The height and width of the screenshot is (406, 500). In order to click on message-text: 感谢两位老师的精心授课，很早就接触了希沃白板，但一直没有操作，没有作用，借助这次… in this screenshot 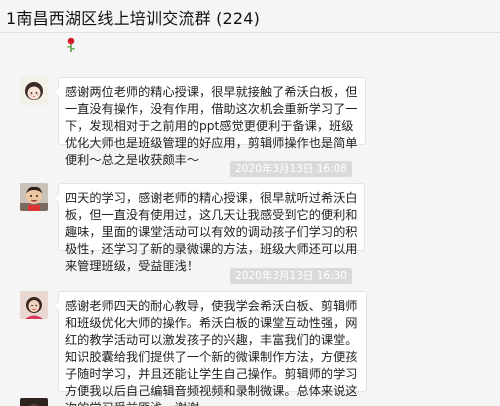, I will do `click(211, 126)`.